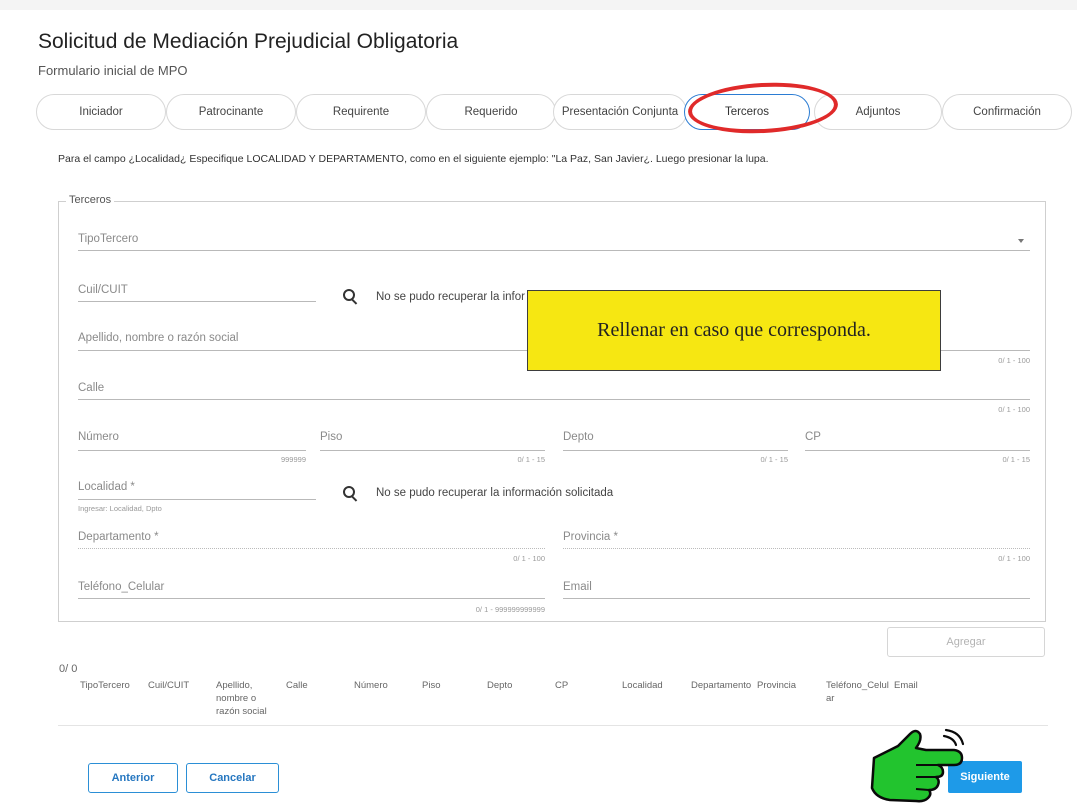  What do you see at coordinates (553, 725) in the screenshot?
I see `table-divider` at bounding box center [553, 725].